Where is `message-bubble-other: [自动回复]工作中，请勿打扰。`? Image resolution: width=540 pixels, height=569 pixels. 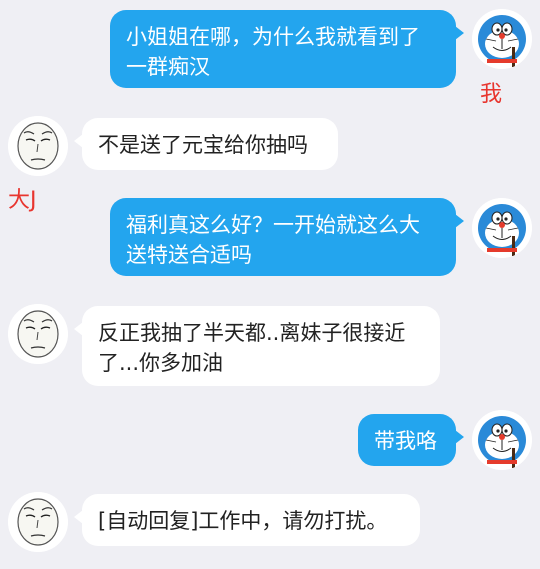
message-bubble-other: [自动回复]工作中，请勿打扰。 is located at coordinates (247, 520).